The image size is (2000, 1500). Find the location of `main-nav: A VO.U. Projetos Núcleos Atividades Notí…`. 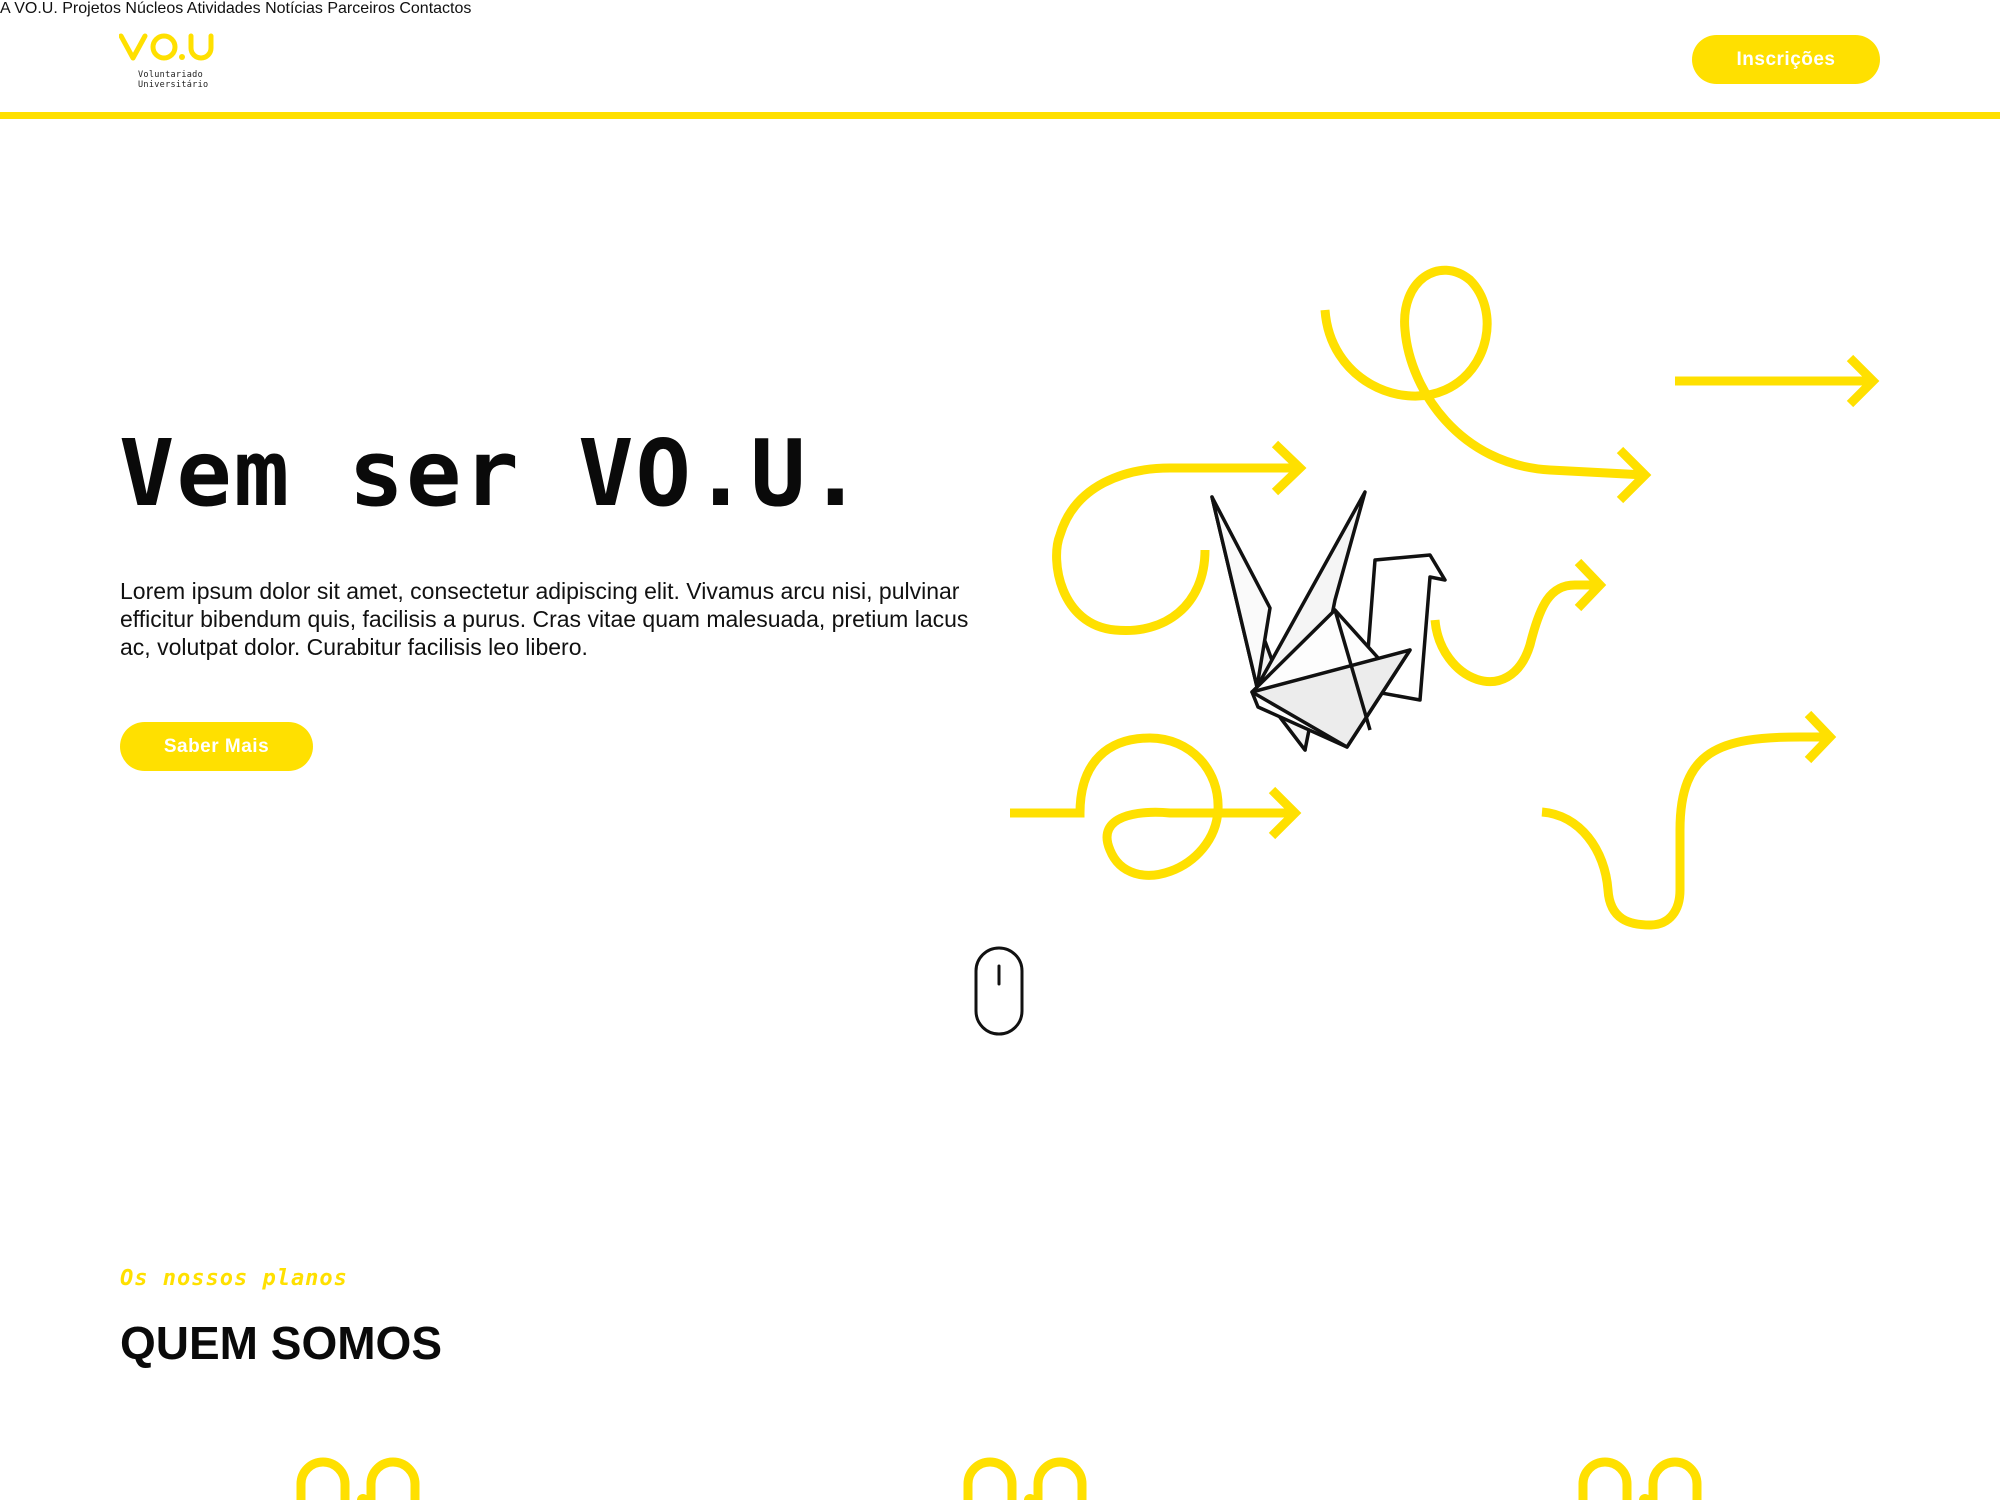

main-nav: A VO.U. Projetos Núcleos Atividades Notí… is located at coordinates (1000, 9).